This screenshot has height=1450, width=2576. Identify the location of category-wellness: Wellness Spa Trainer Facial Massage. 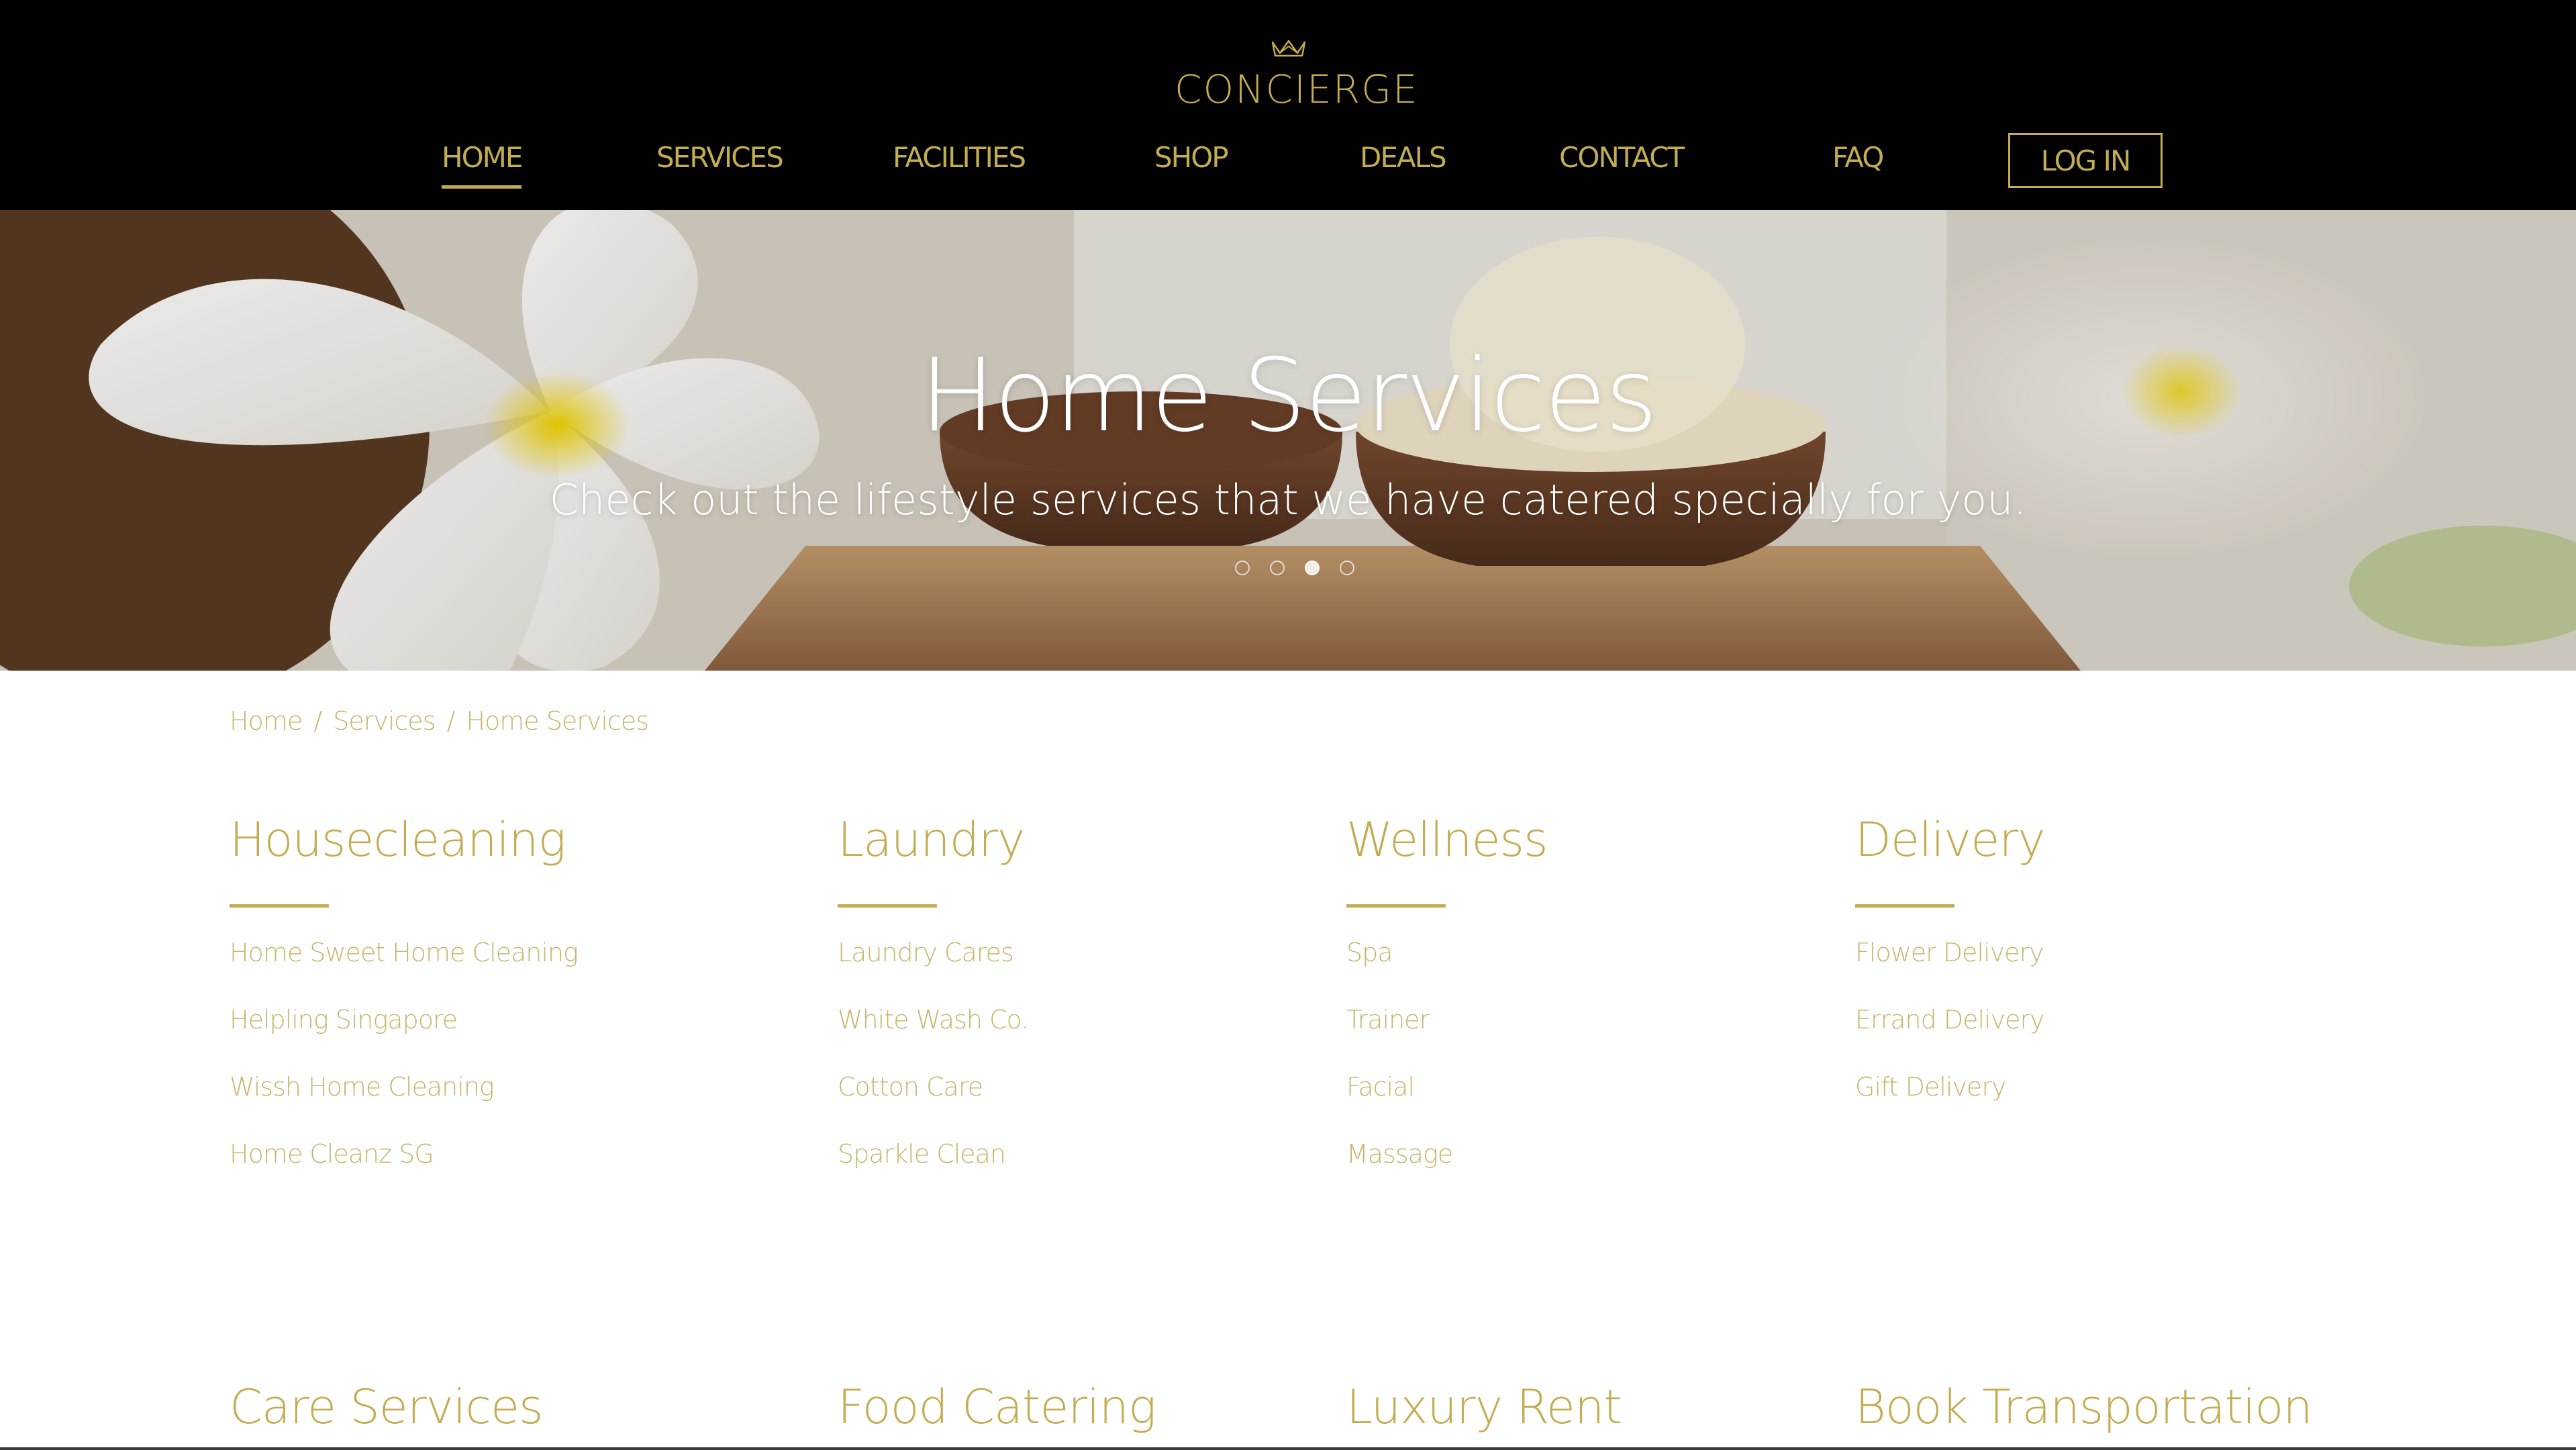
(1447, 1008).